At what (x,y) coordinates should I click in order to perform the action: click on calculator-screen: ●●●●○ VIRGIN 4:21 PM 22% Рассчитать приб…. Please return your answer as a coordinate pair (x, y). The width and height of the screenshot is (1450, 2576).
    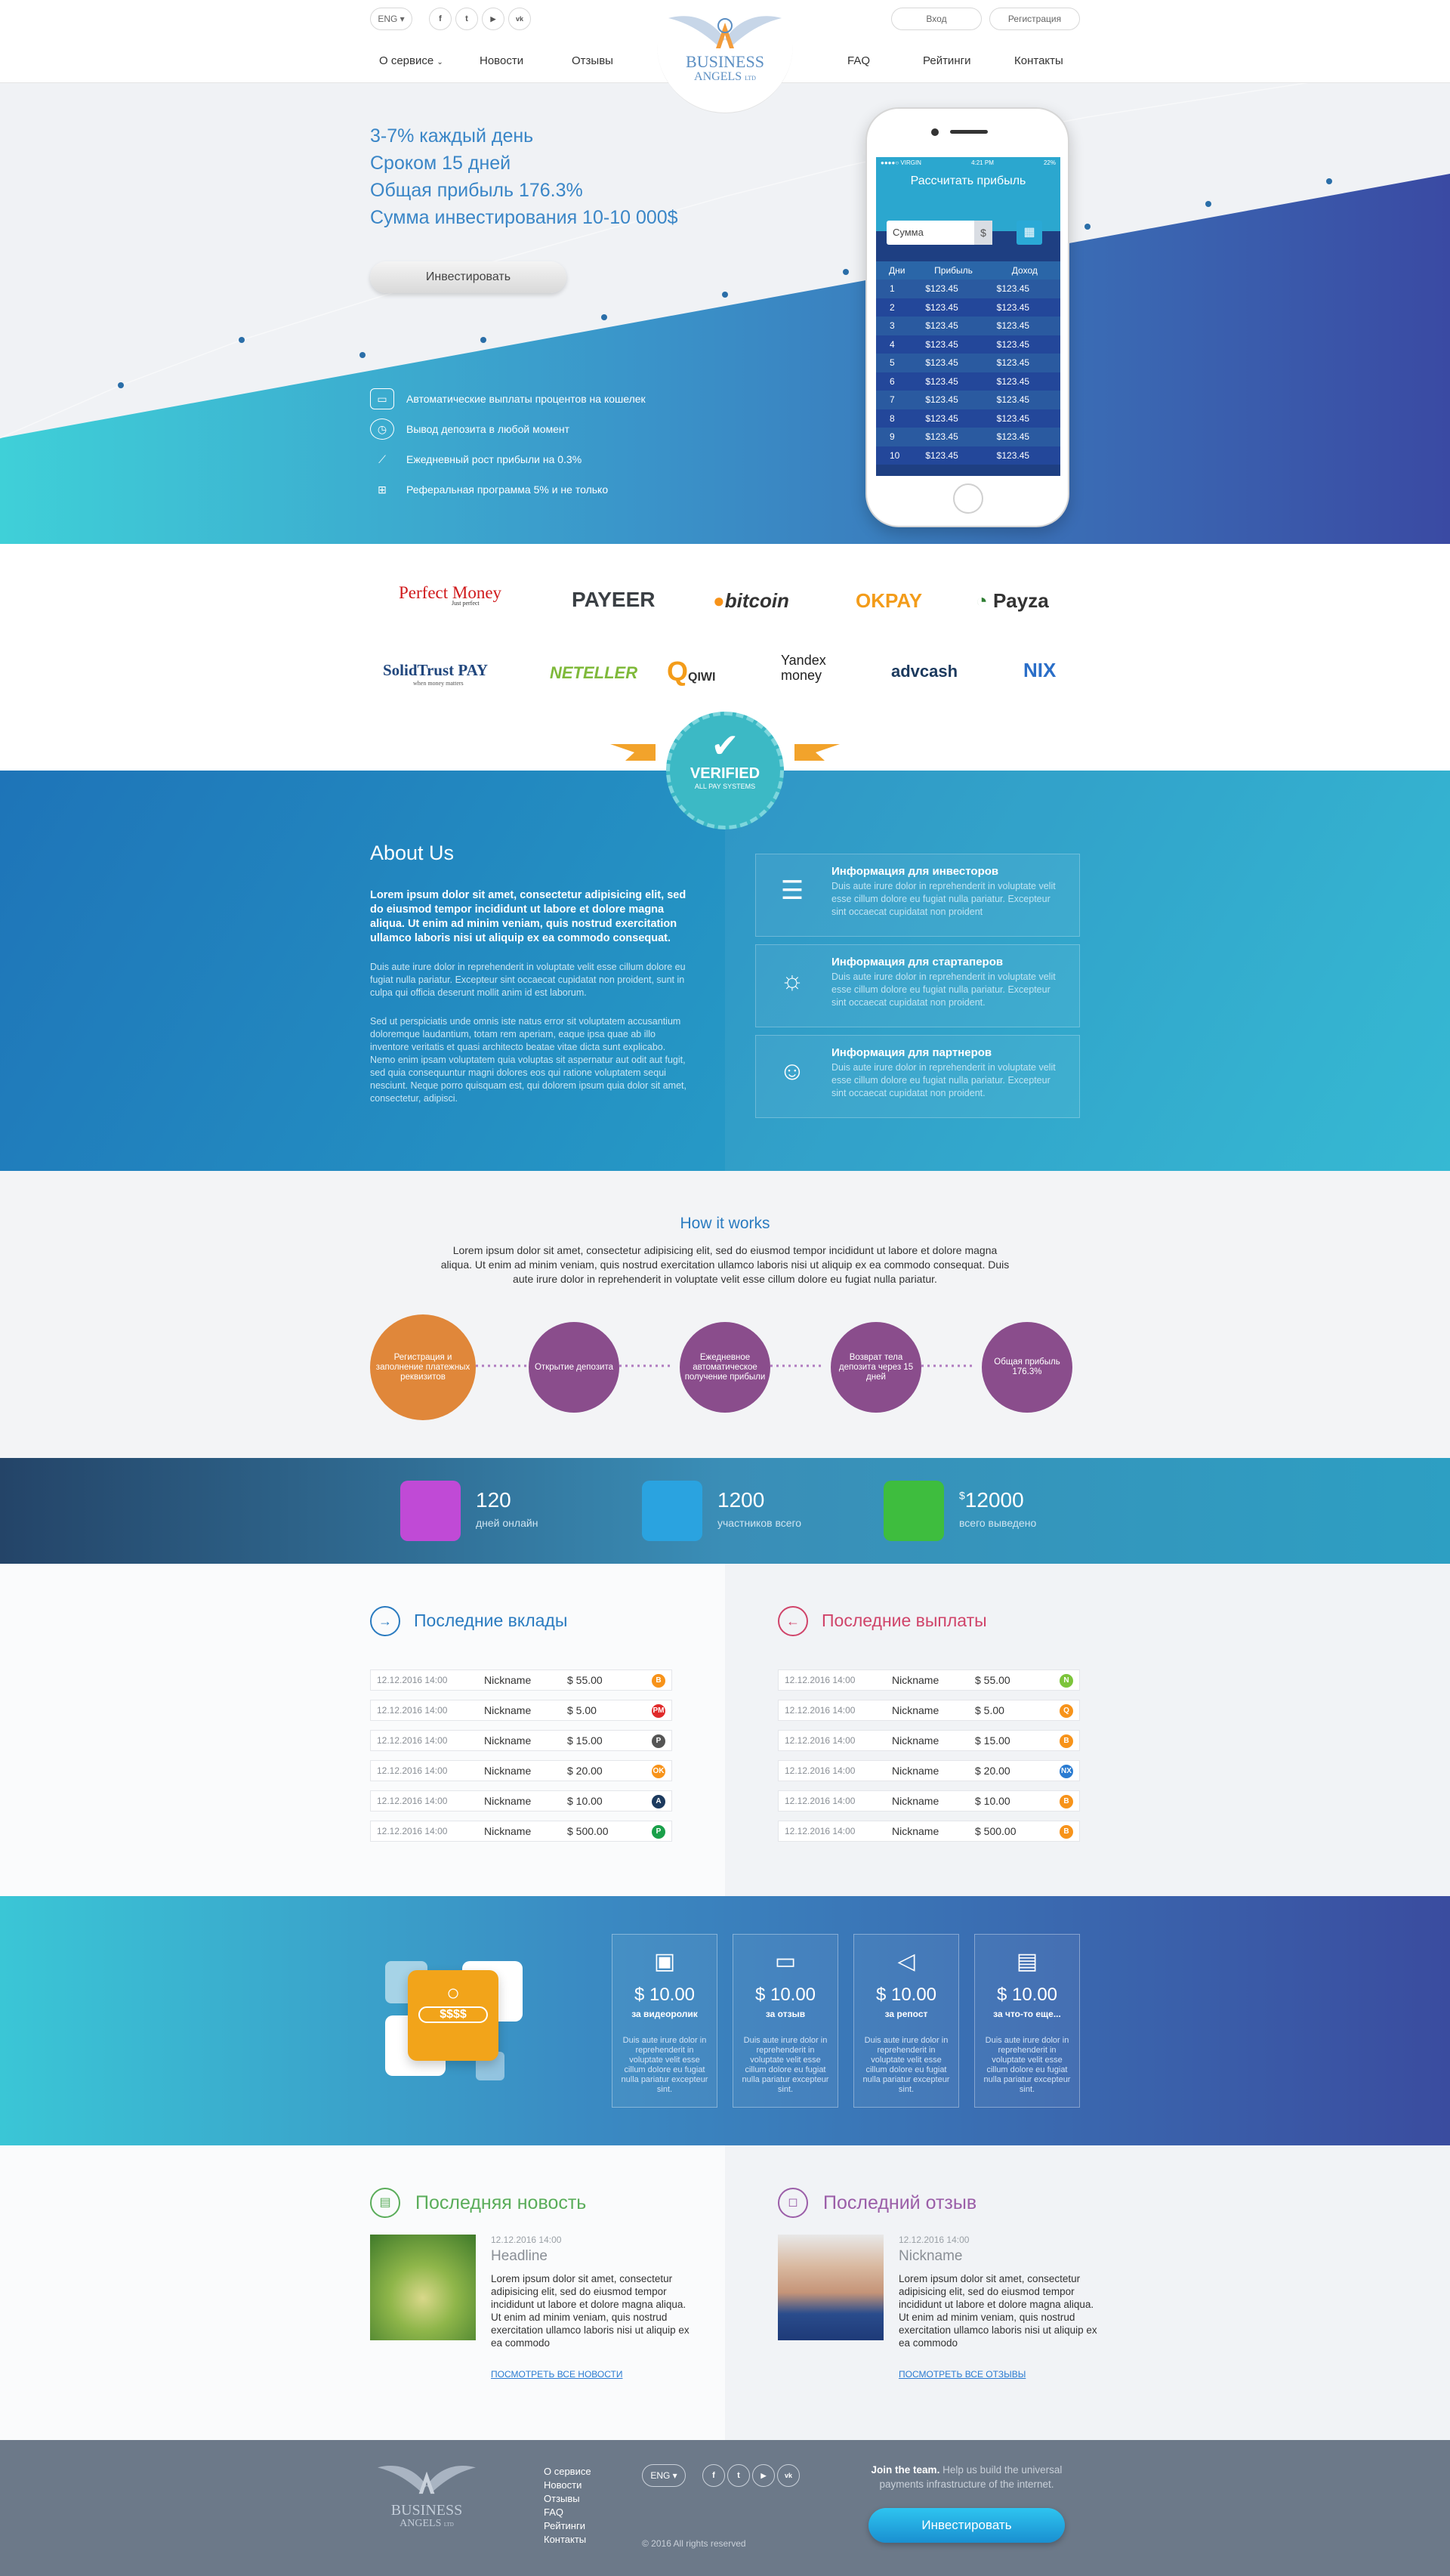
    Looking at the image, I should click on (968, 316).